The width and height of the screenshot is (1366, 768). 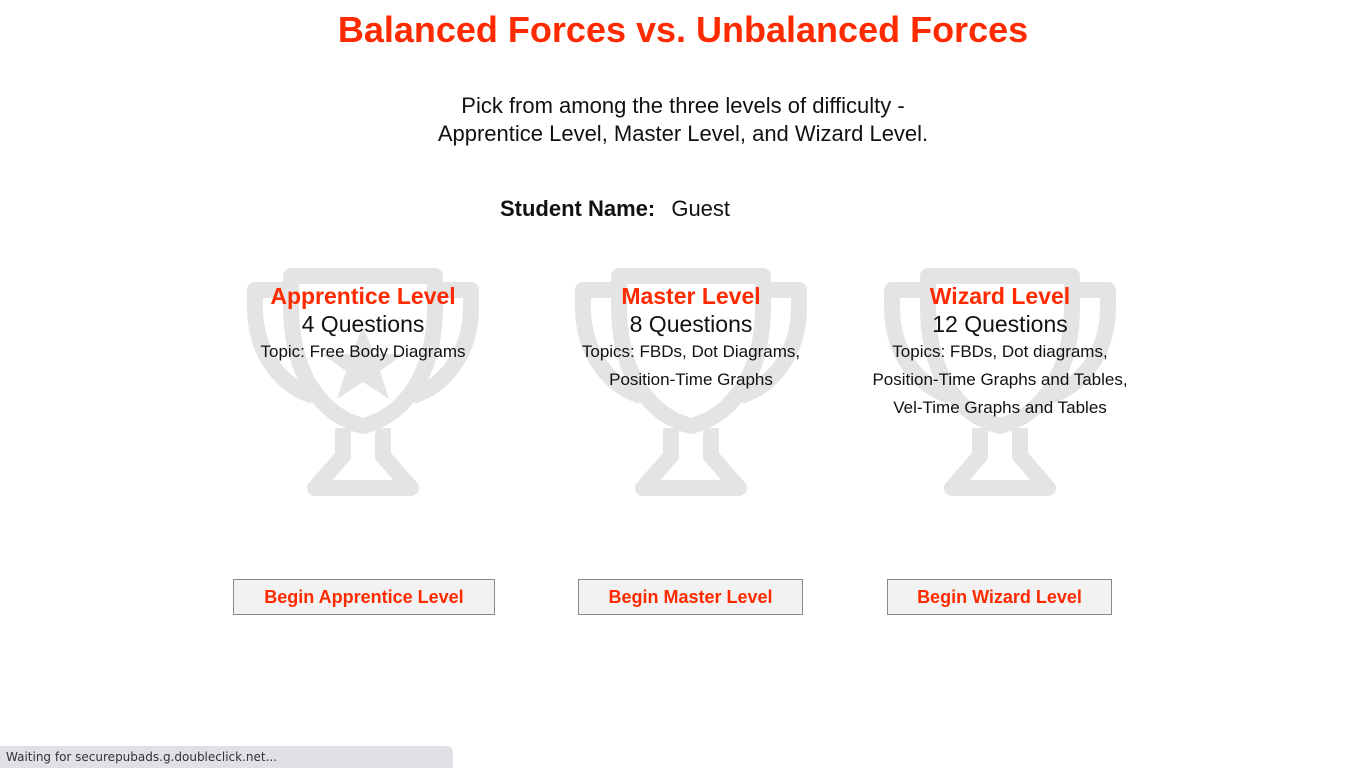 I want to click on level-question-count: 8 Questions, so click(x=691, y=324).